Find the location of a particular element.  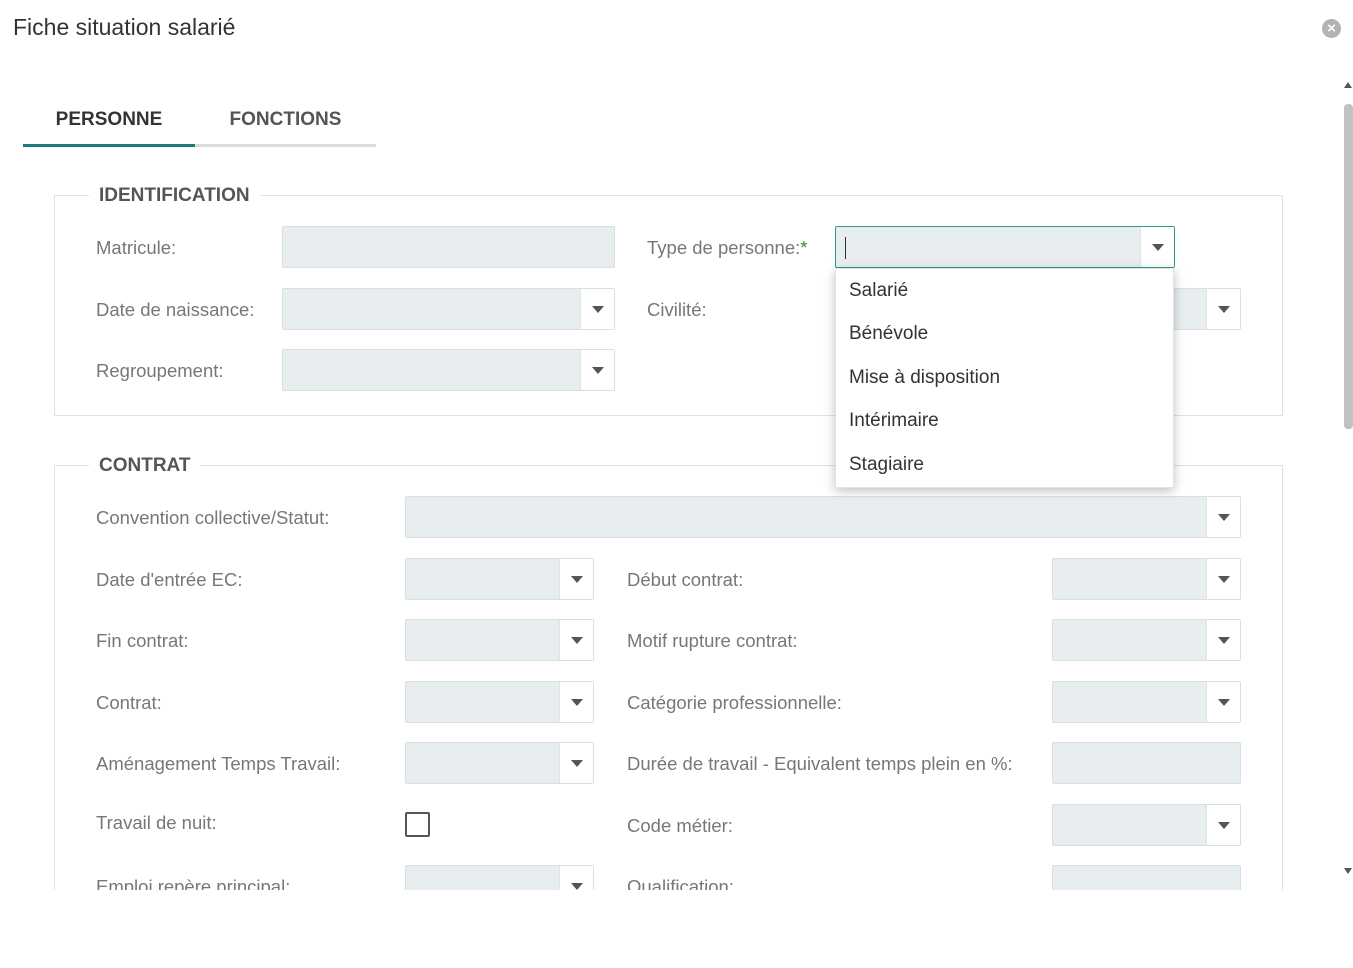

identification-legend: IDENTIFICATION is located at coordinates (174, 196).